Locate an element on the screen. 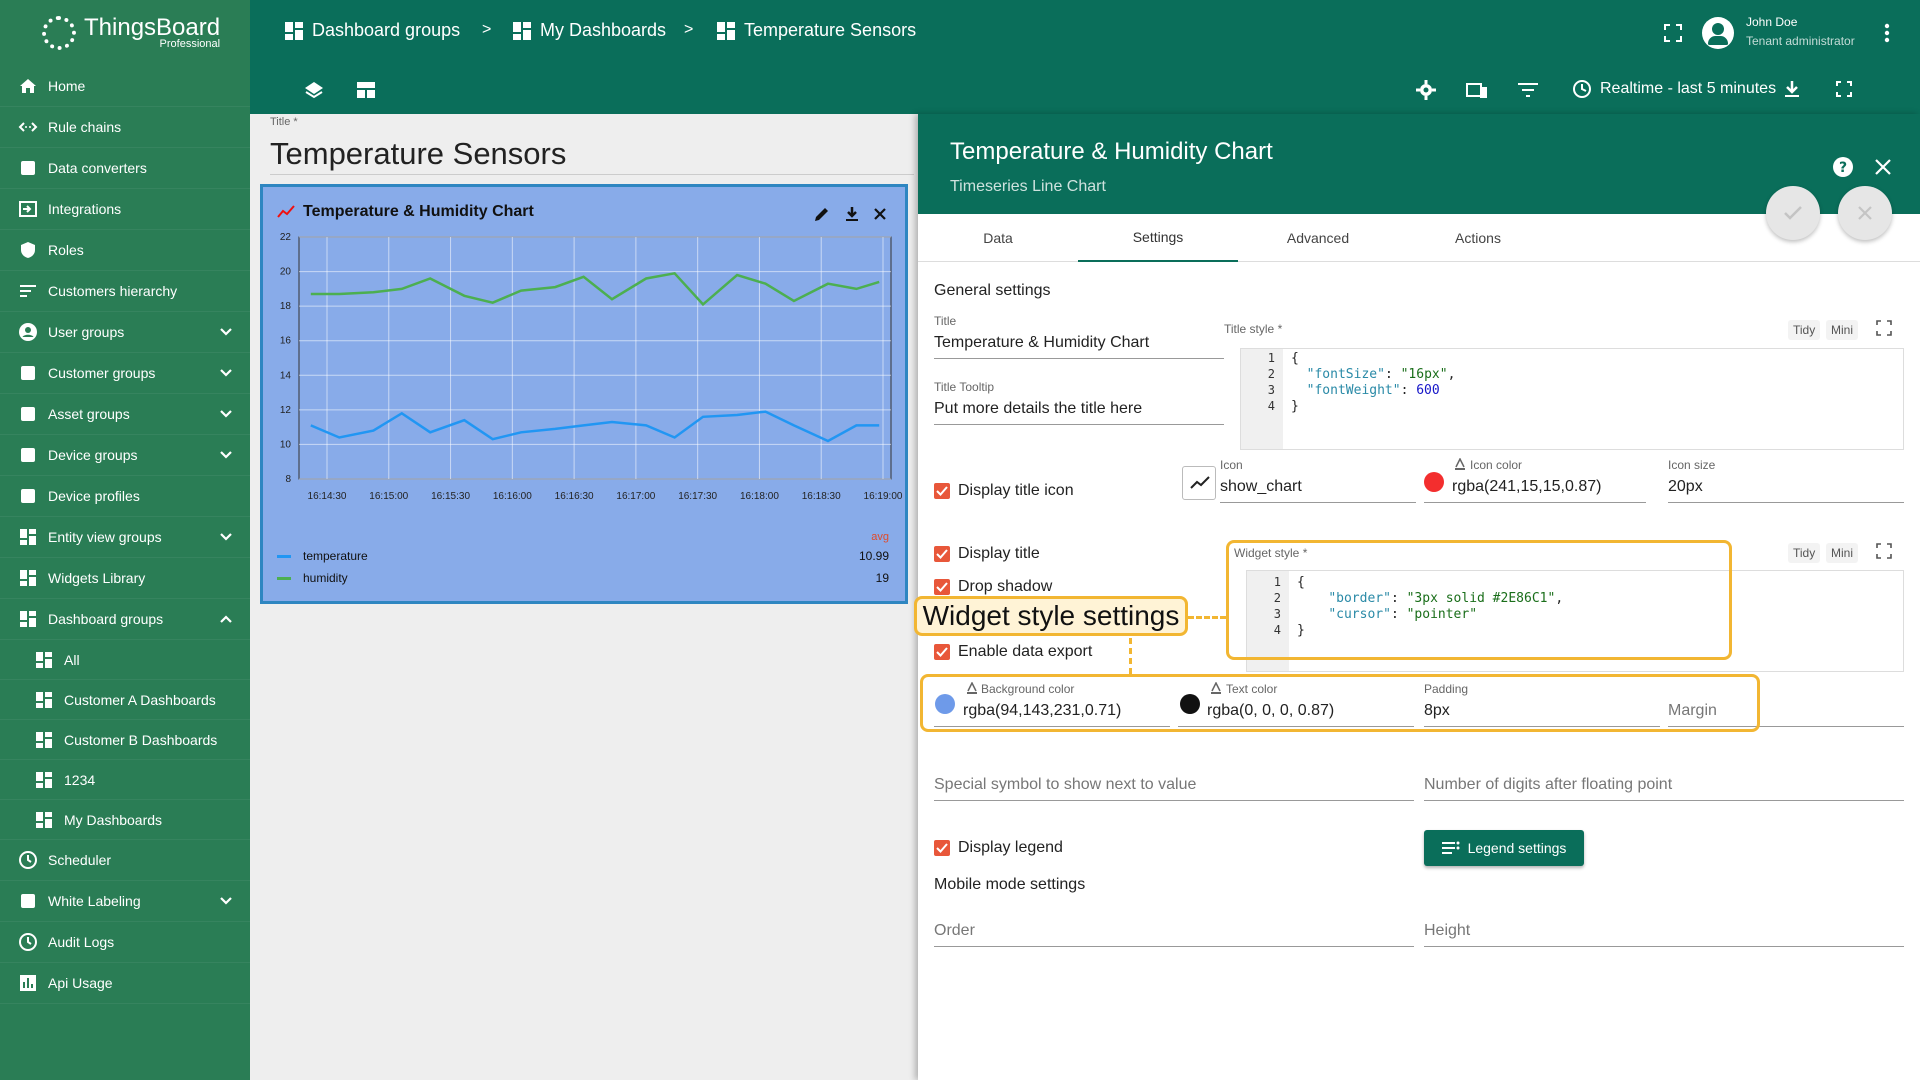 The image size is (1920, 1080). icon-field: show_chart is located at coordinates (1261, 487).